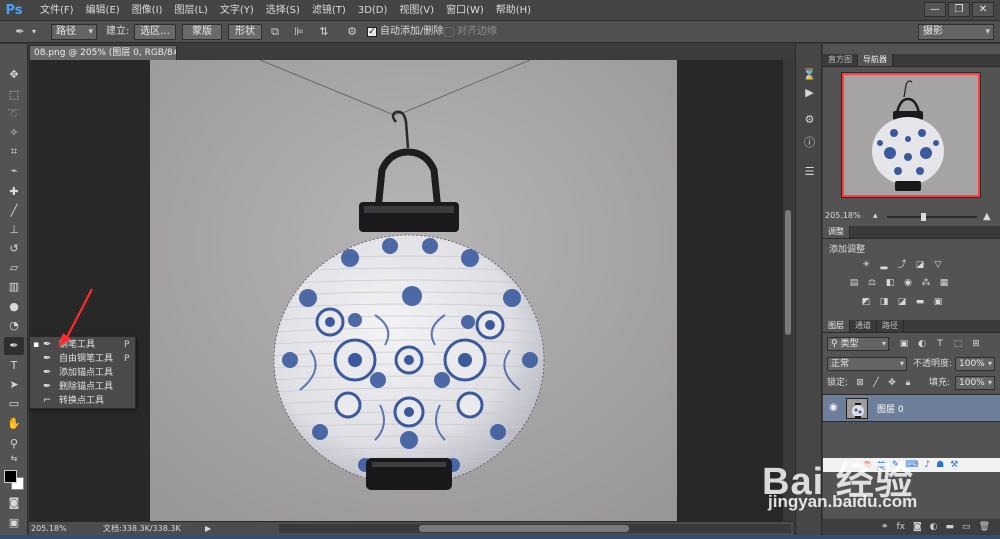  Describe the element at coordinates (49, 528) in the screenshot. I see `zoom-level: 205.18%` at that location.